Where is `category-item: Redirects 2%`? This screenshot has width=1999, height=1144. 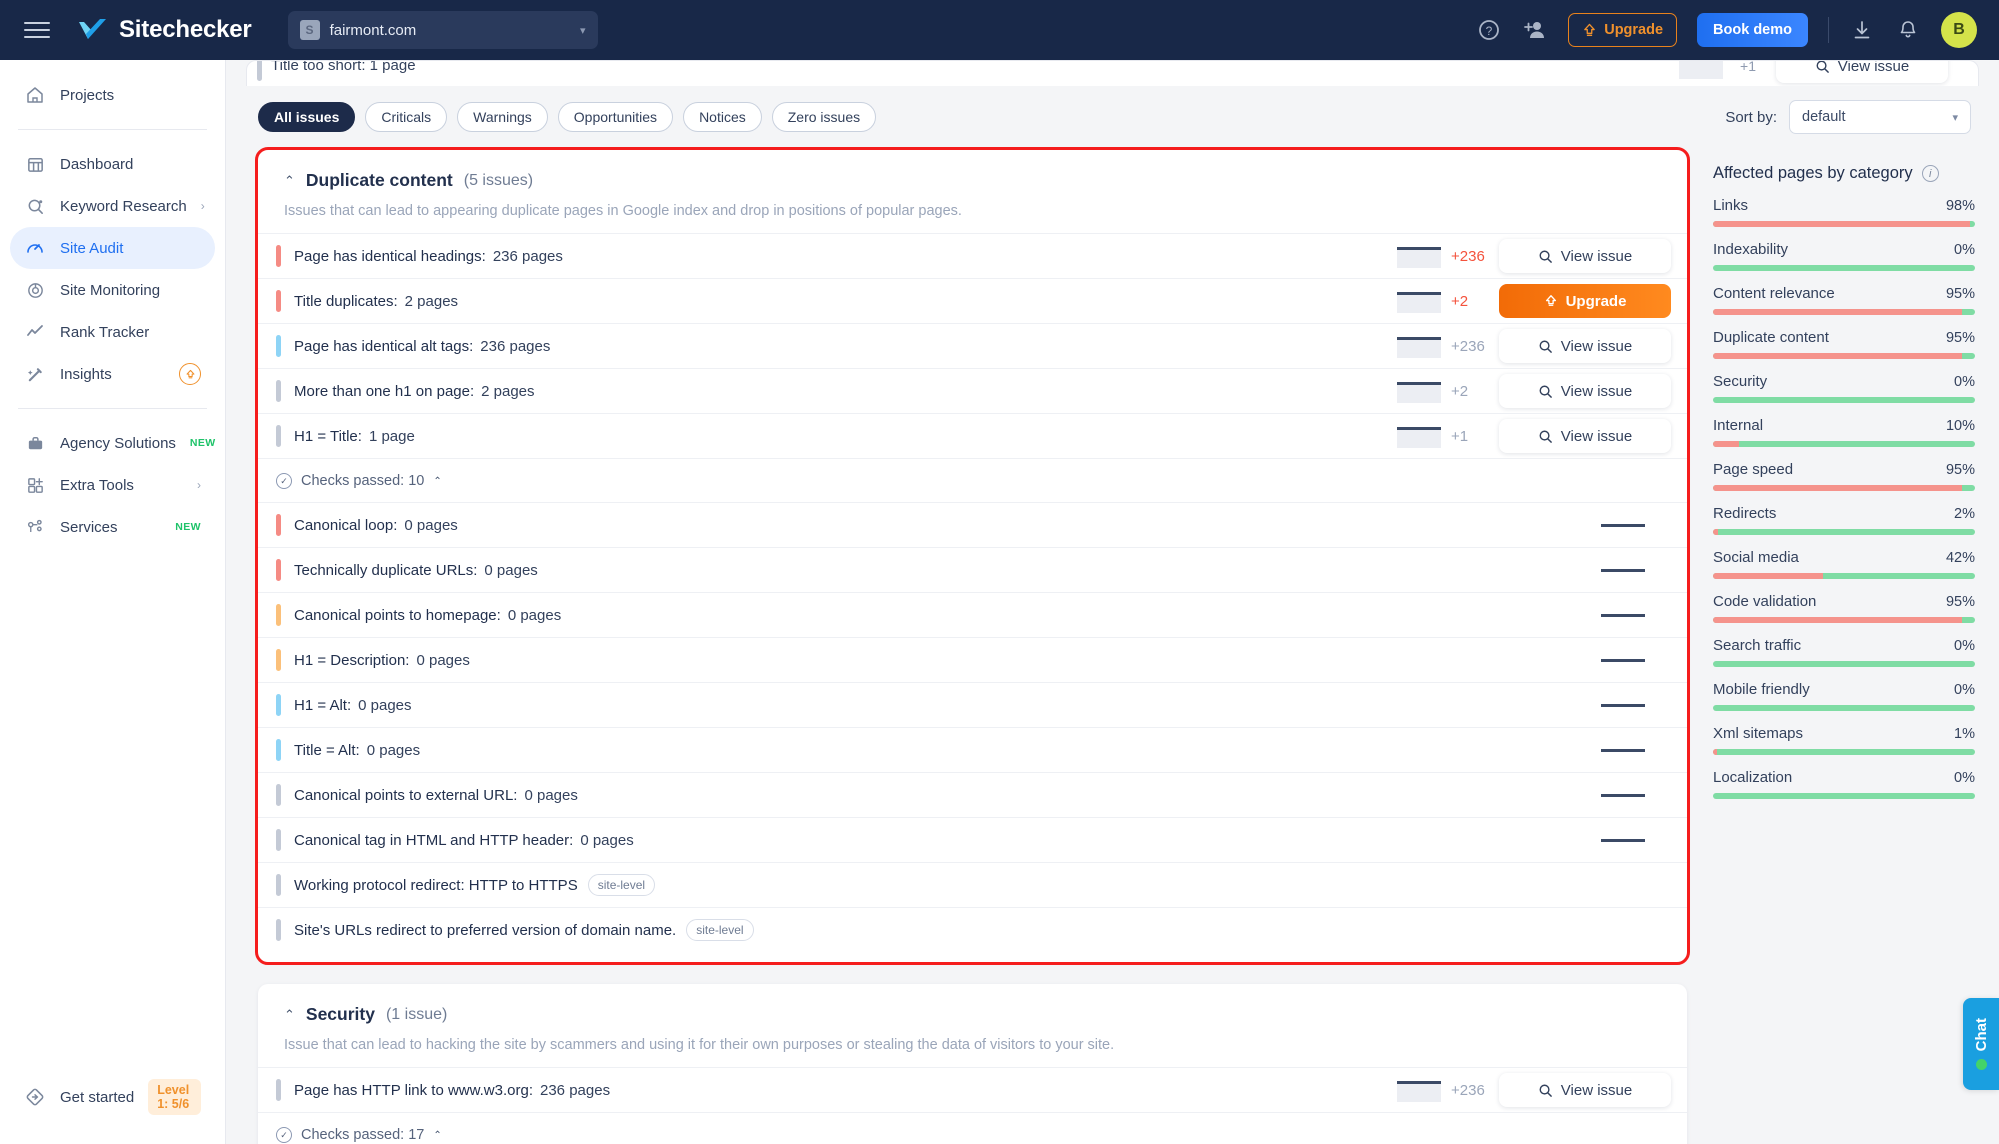
category-item: Redirects 2% is located at coordinates (1844, 527).